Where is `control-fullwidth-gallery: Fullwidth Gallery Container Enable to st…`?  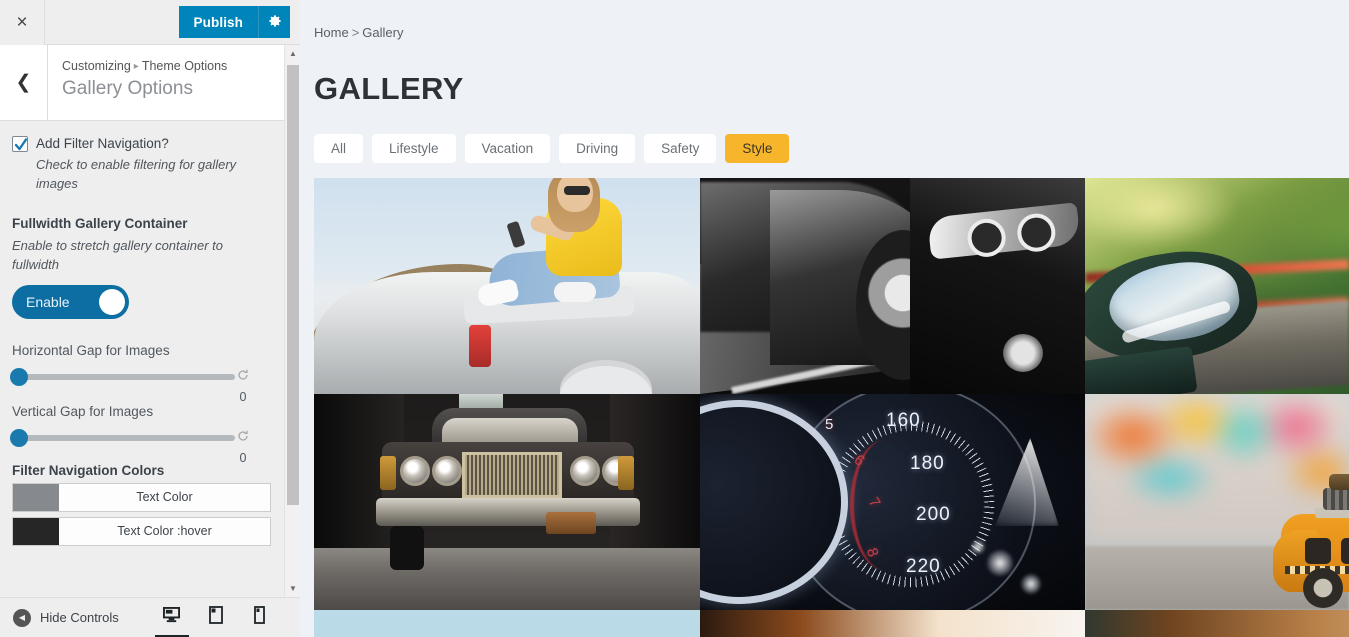
control-fullwidth-gallery: Fullwidth Gallery Container Enable to st… is located at coordinates (141, 267).